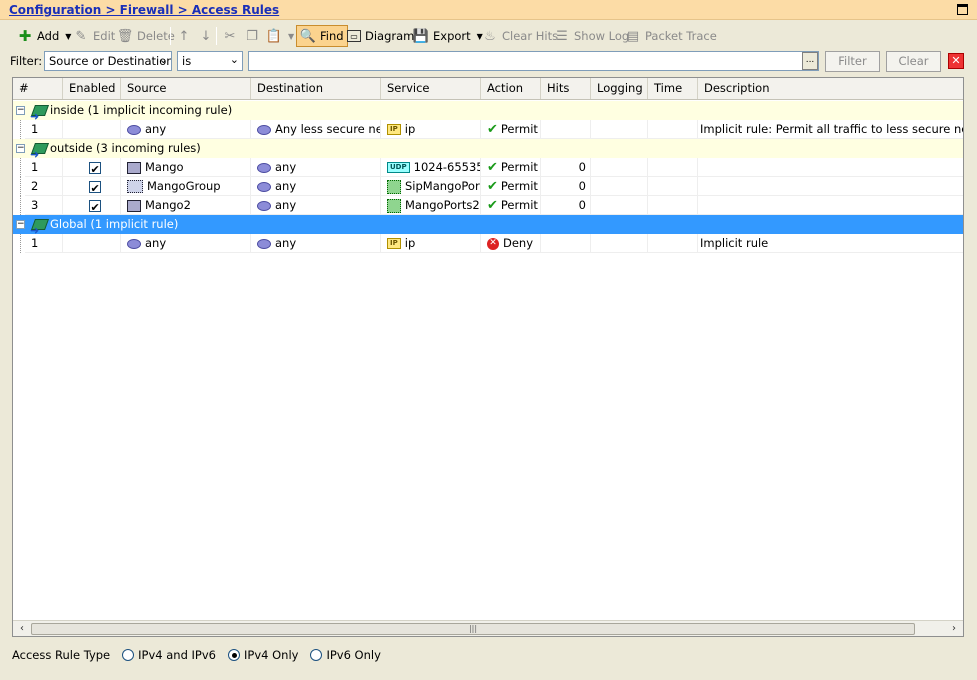 This screenshot has height=680, width=977. I want to click on table-row: 2 MangoGroup any SipMangoPorts ✔Permit 0, so click(488, 186).